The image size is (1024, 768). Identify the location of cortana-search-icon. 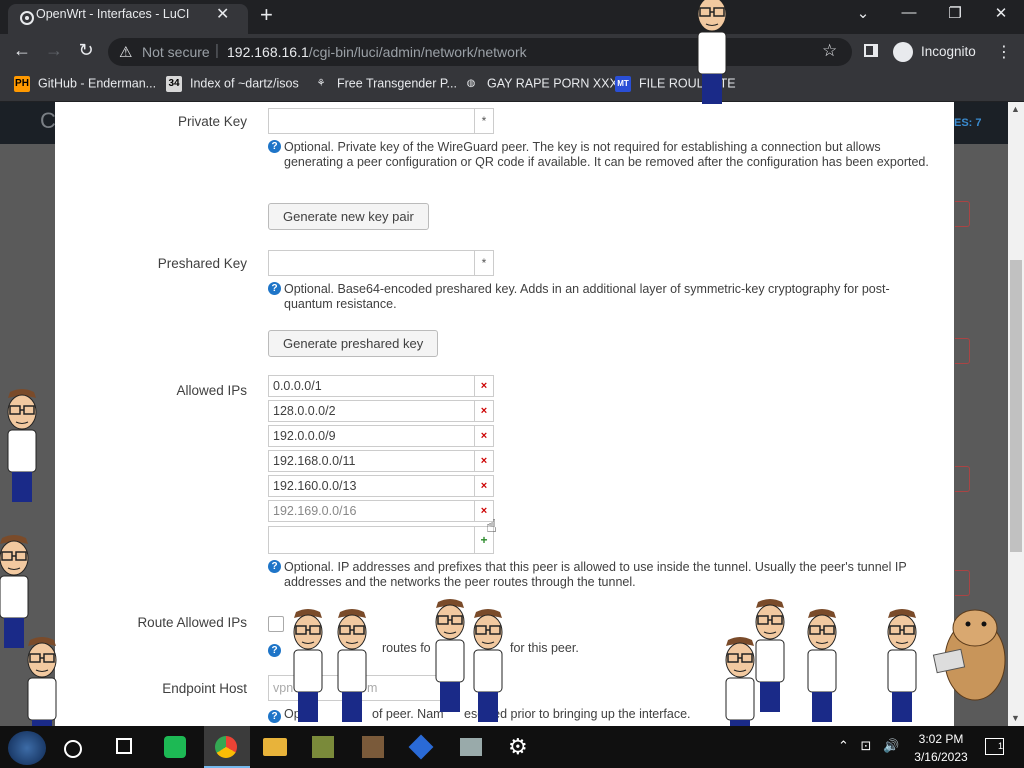
(73, 749).